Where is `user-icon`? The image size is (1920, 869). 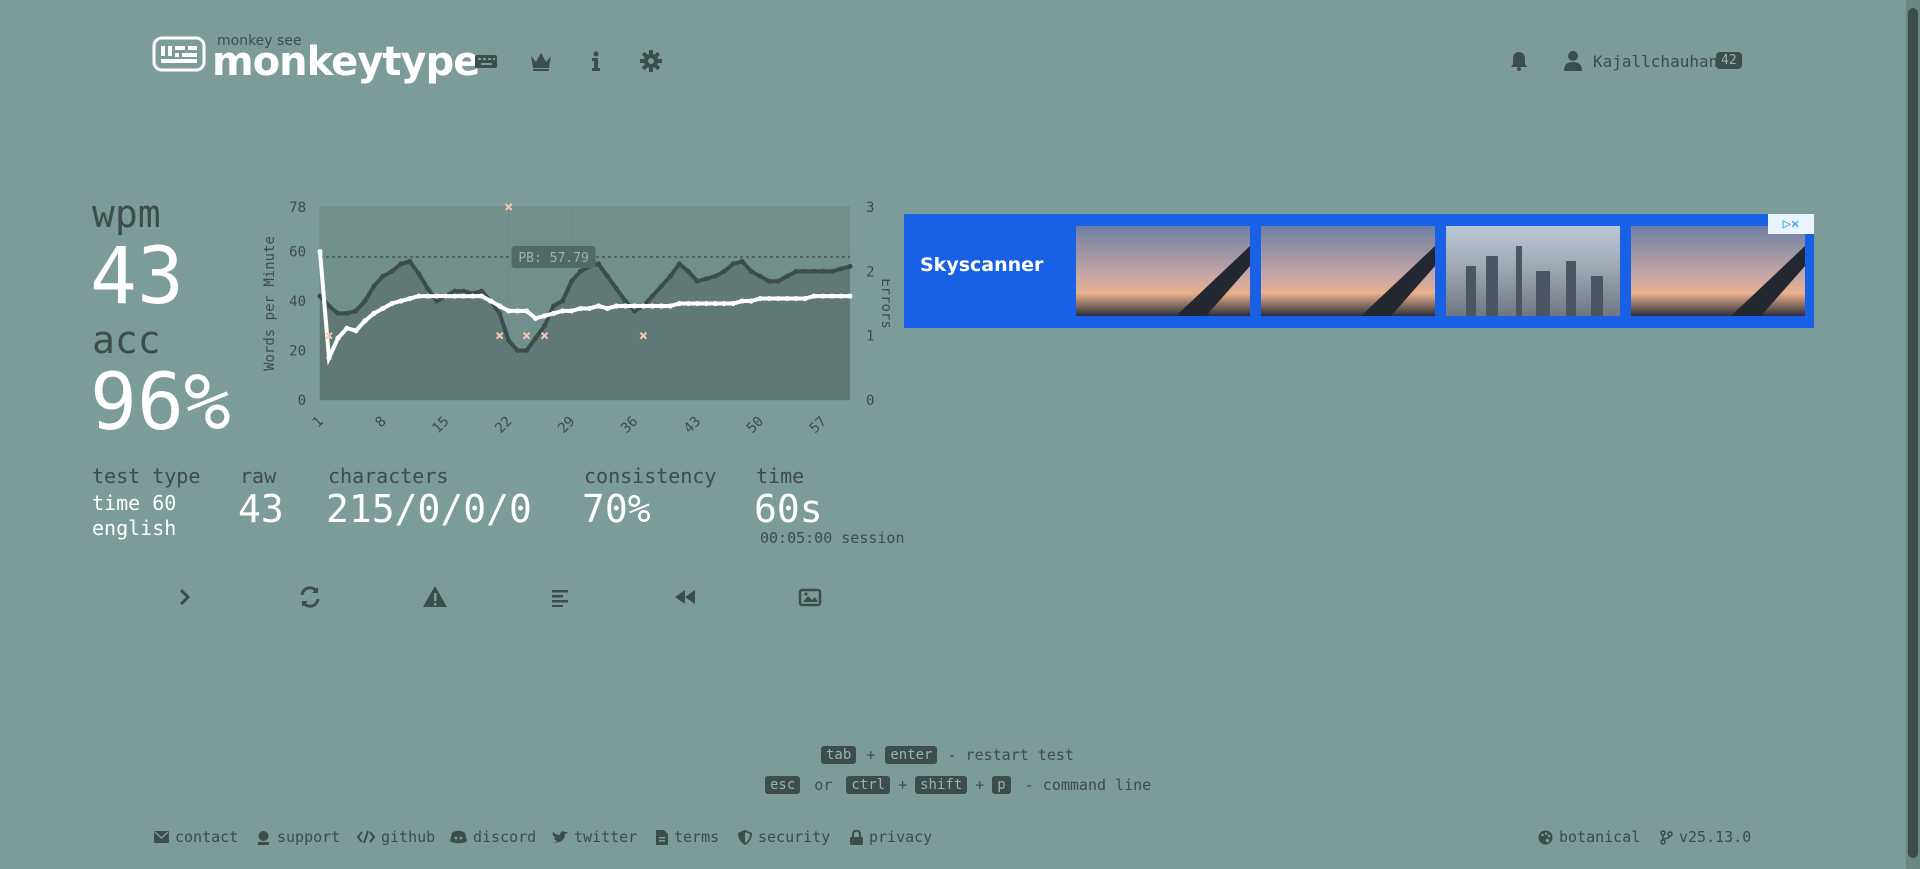
user-icon is located at coordinates (1573, 63).